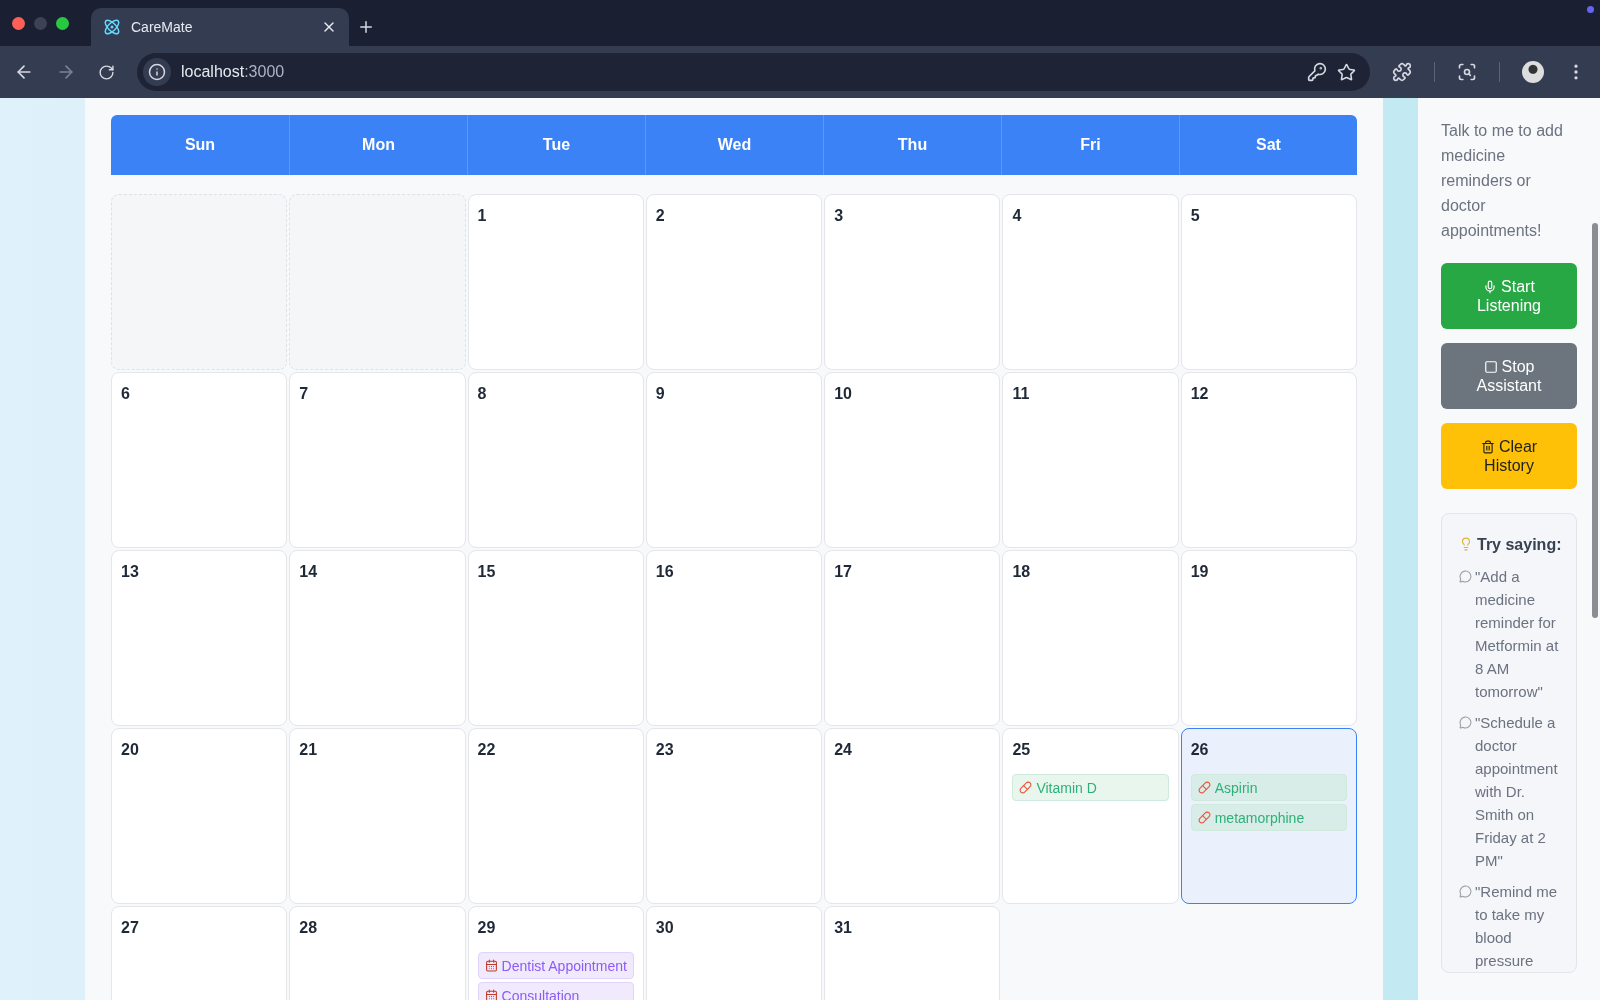  Describe the element at coordinates (912, 145) in the screenshot. I see `weekday-label: Thu` at that location.